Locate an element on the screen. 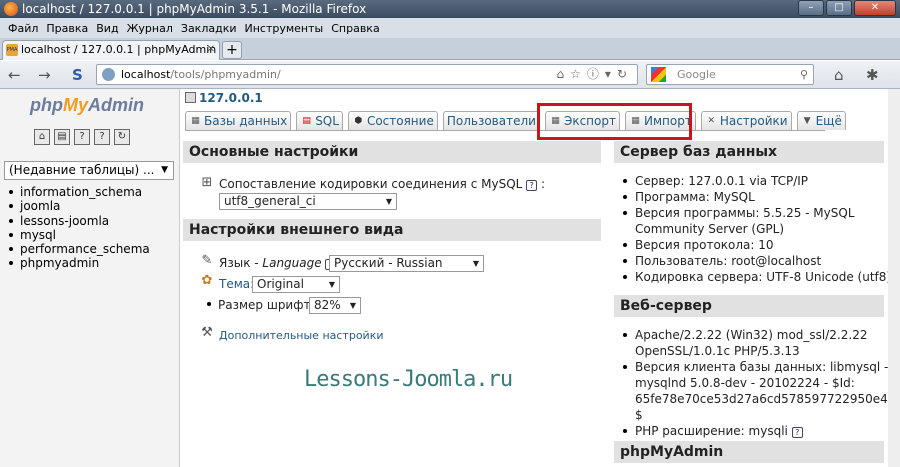 The width and height of the screenshot is (900, 467). new-tab-button: + is located at coordinates (232, 50).